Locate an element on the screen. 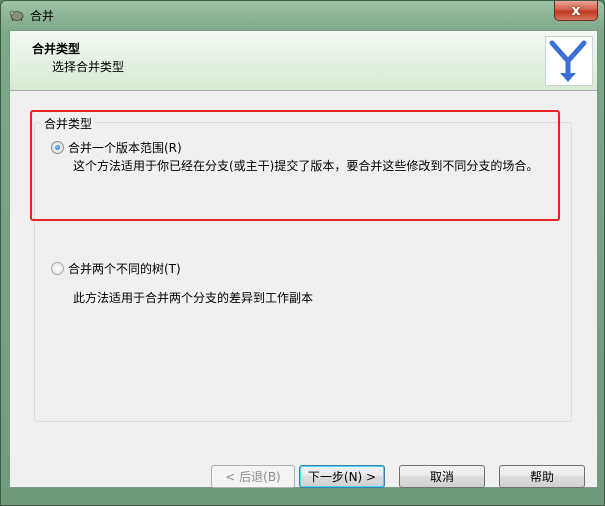 The width and height of the screenshot is (605, 506). option-merge-two-trees: 合并两个不同的树(T) is located at coordinates (116, 268).